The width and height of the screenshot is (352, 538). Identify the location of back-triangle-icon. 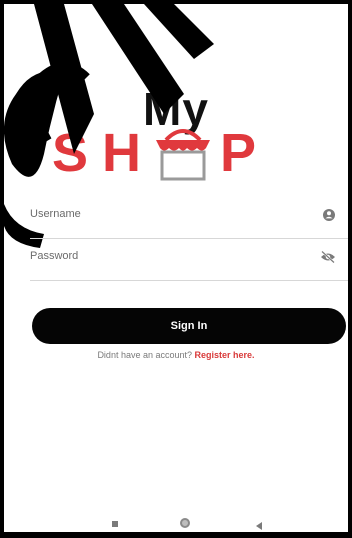
(259, 525).